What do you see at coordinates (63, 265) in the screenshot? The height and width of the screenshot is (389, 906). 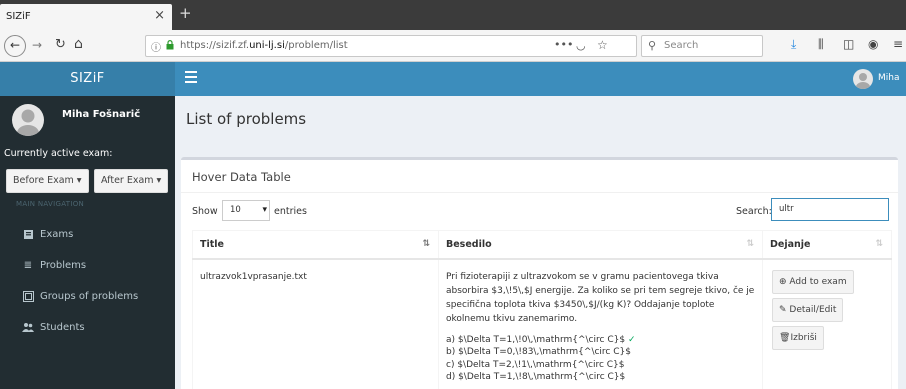 I see `sidebar-item-label: Problems` at bounding box center [63, 265].